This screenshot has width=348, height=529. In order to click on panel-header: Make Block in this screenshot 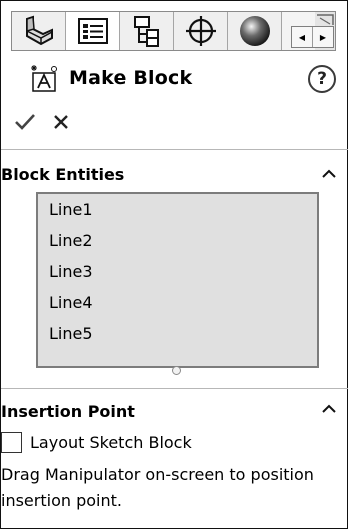, I will do `click(110, 78)`.